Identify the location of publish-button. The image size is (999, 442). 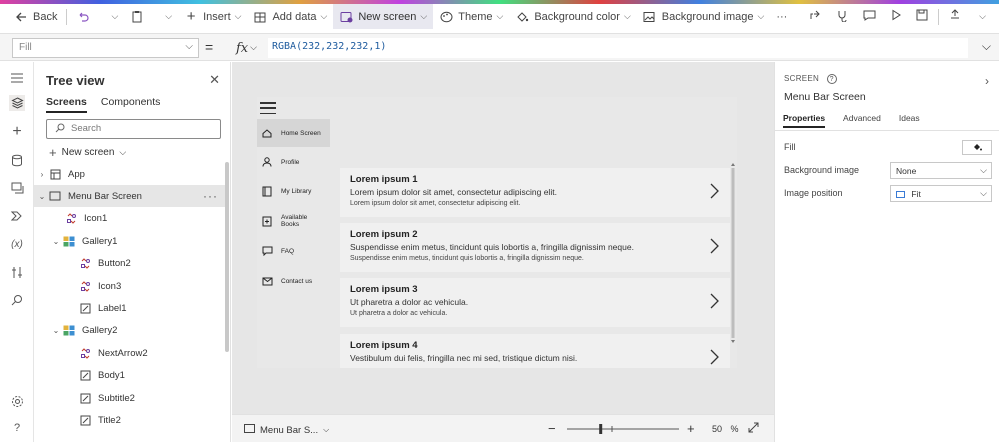
(955, 16).